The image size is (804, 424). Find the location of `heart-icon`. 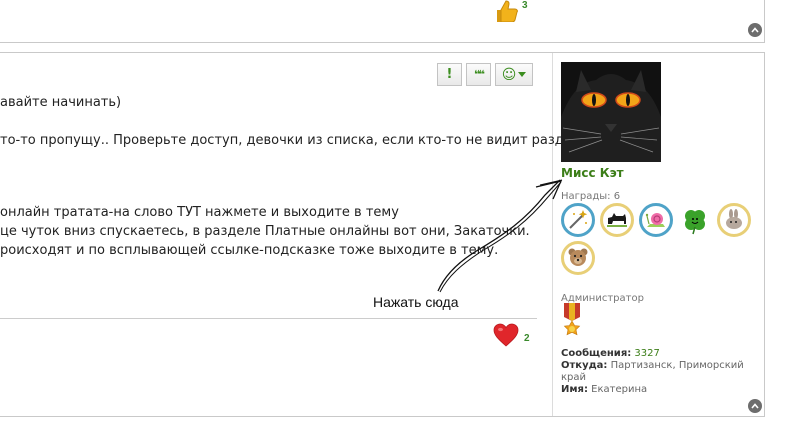

heart-icon is located at coordinates (506, 335).